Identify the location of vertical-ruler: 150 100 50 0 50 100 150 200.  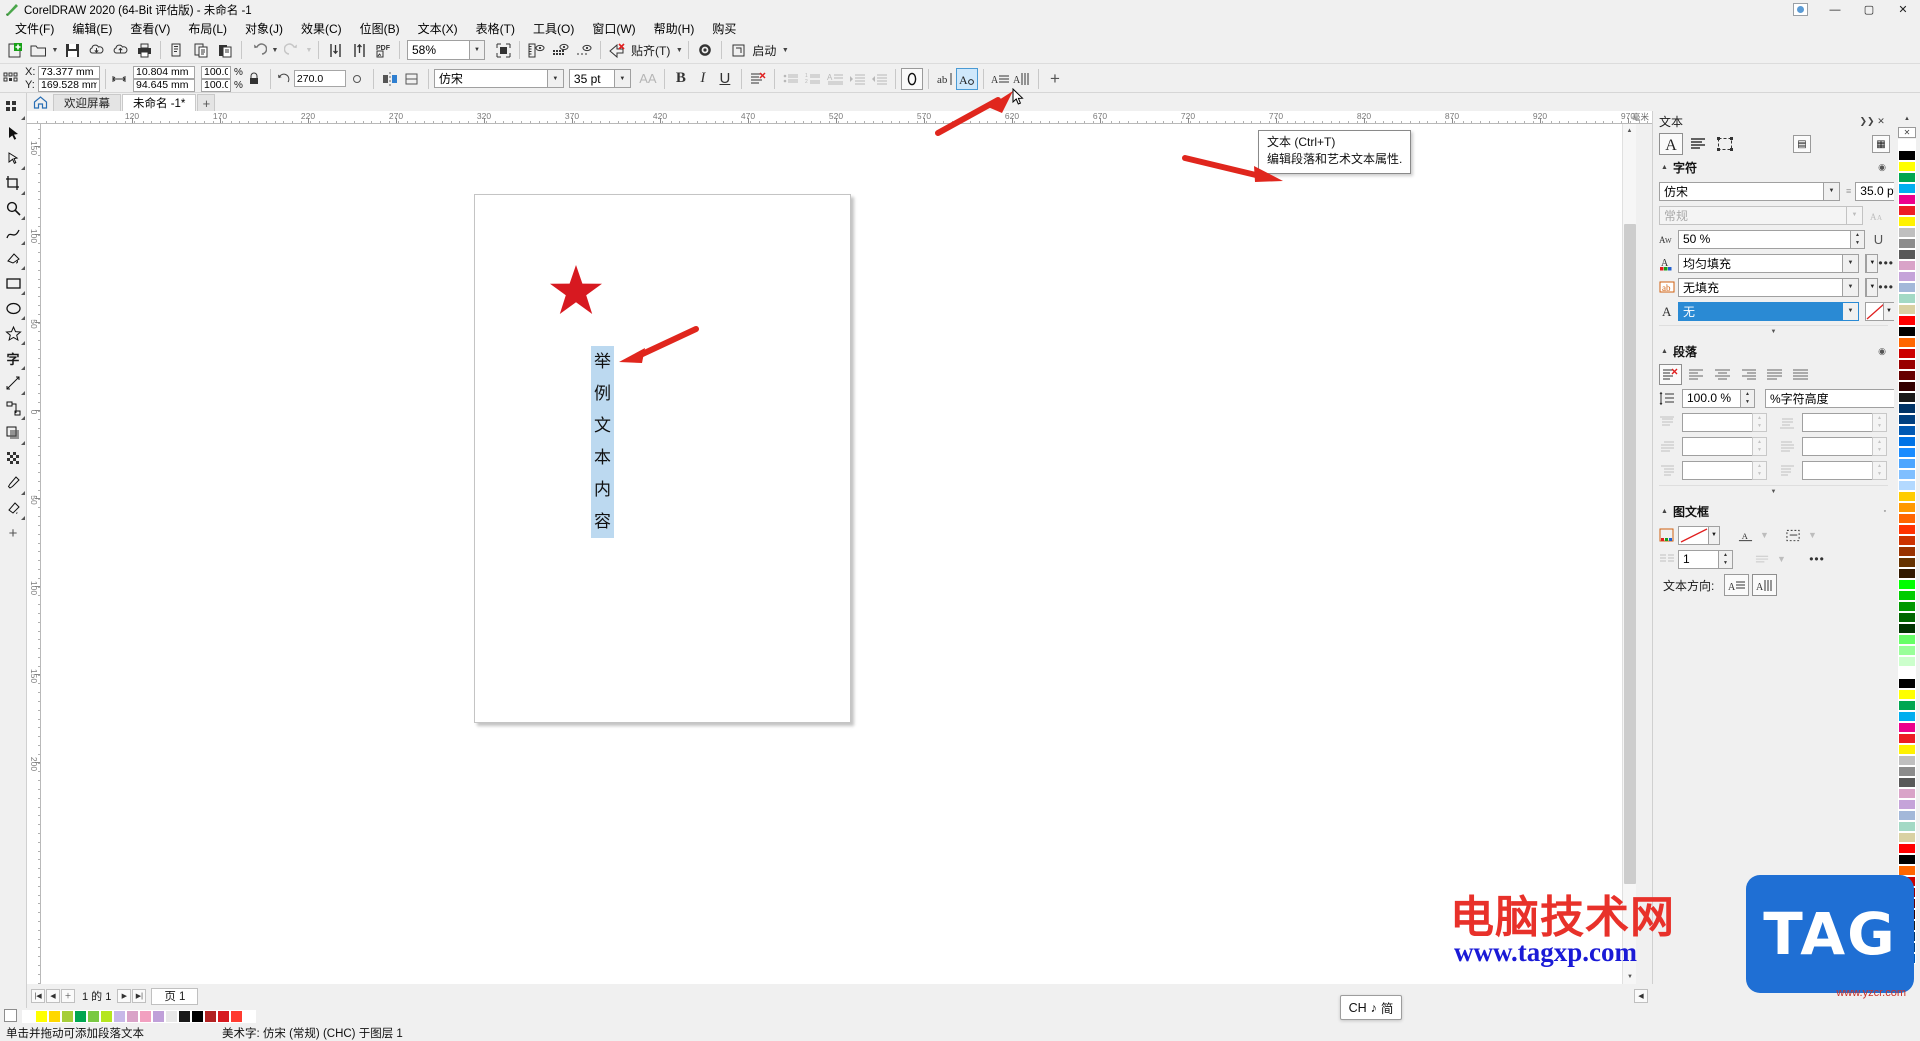
(34, 554).